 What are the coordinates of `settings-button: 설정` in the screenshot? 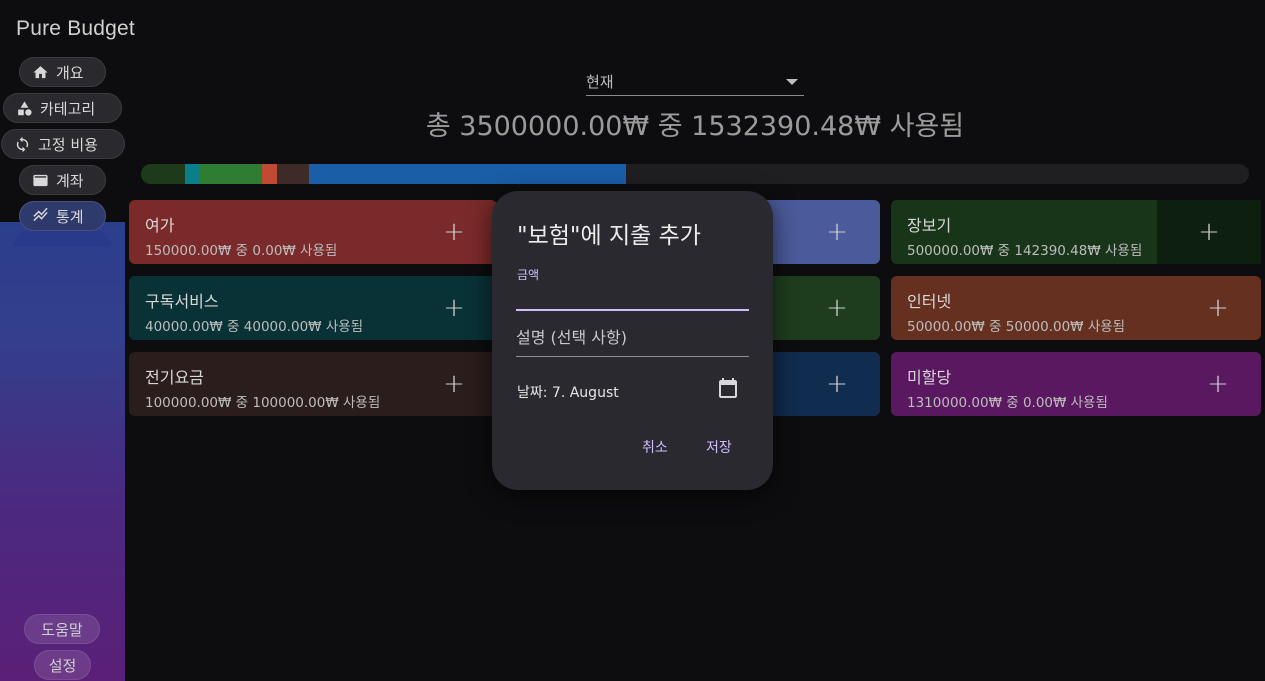 It's located at (62, 665).